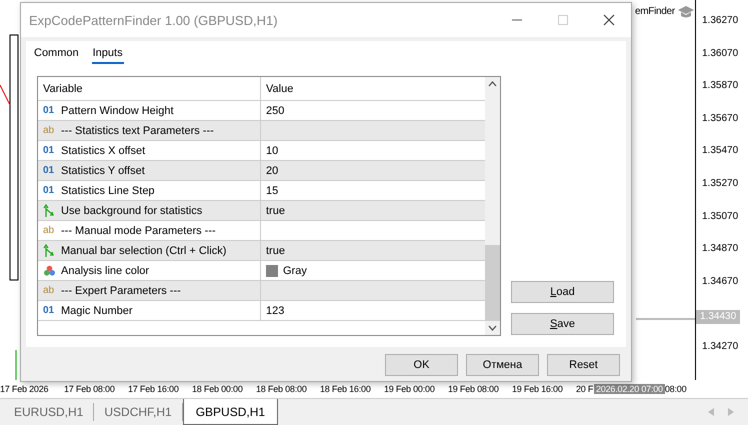 The image size is (748, 425). Describe the element at coordinates (720, 119) in the screenshot. I see `price-label: 1.35670` at that location.